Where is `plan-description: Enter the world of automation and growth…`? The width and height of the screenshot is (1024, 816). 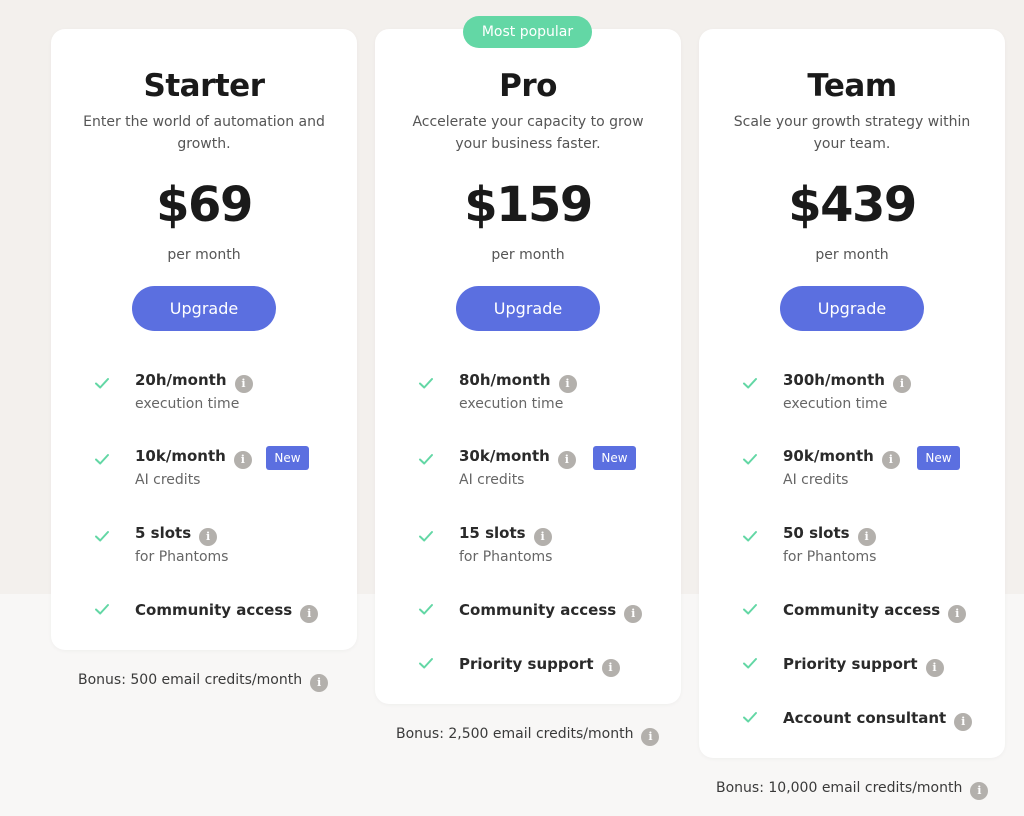
plan-description: Enter the world of automation and growth… is located at coordinates (204, 133).